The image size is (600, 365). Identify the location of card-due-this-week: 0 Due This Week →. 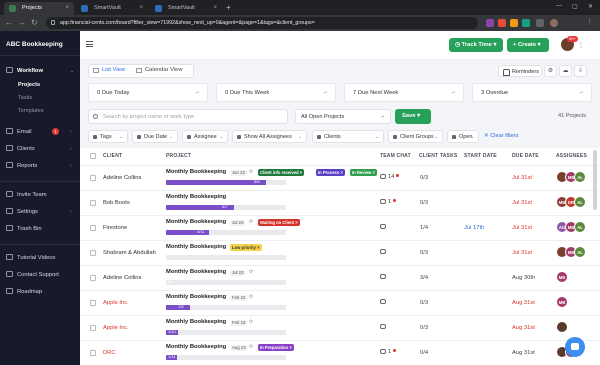
(276, 92).